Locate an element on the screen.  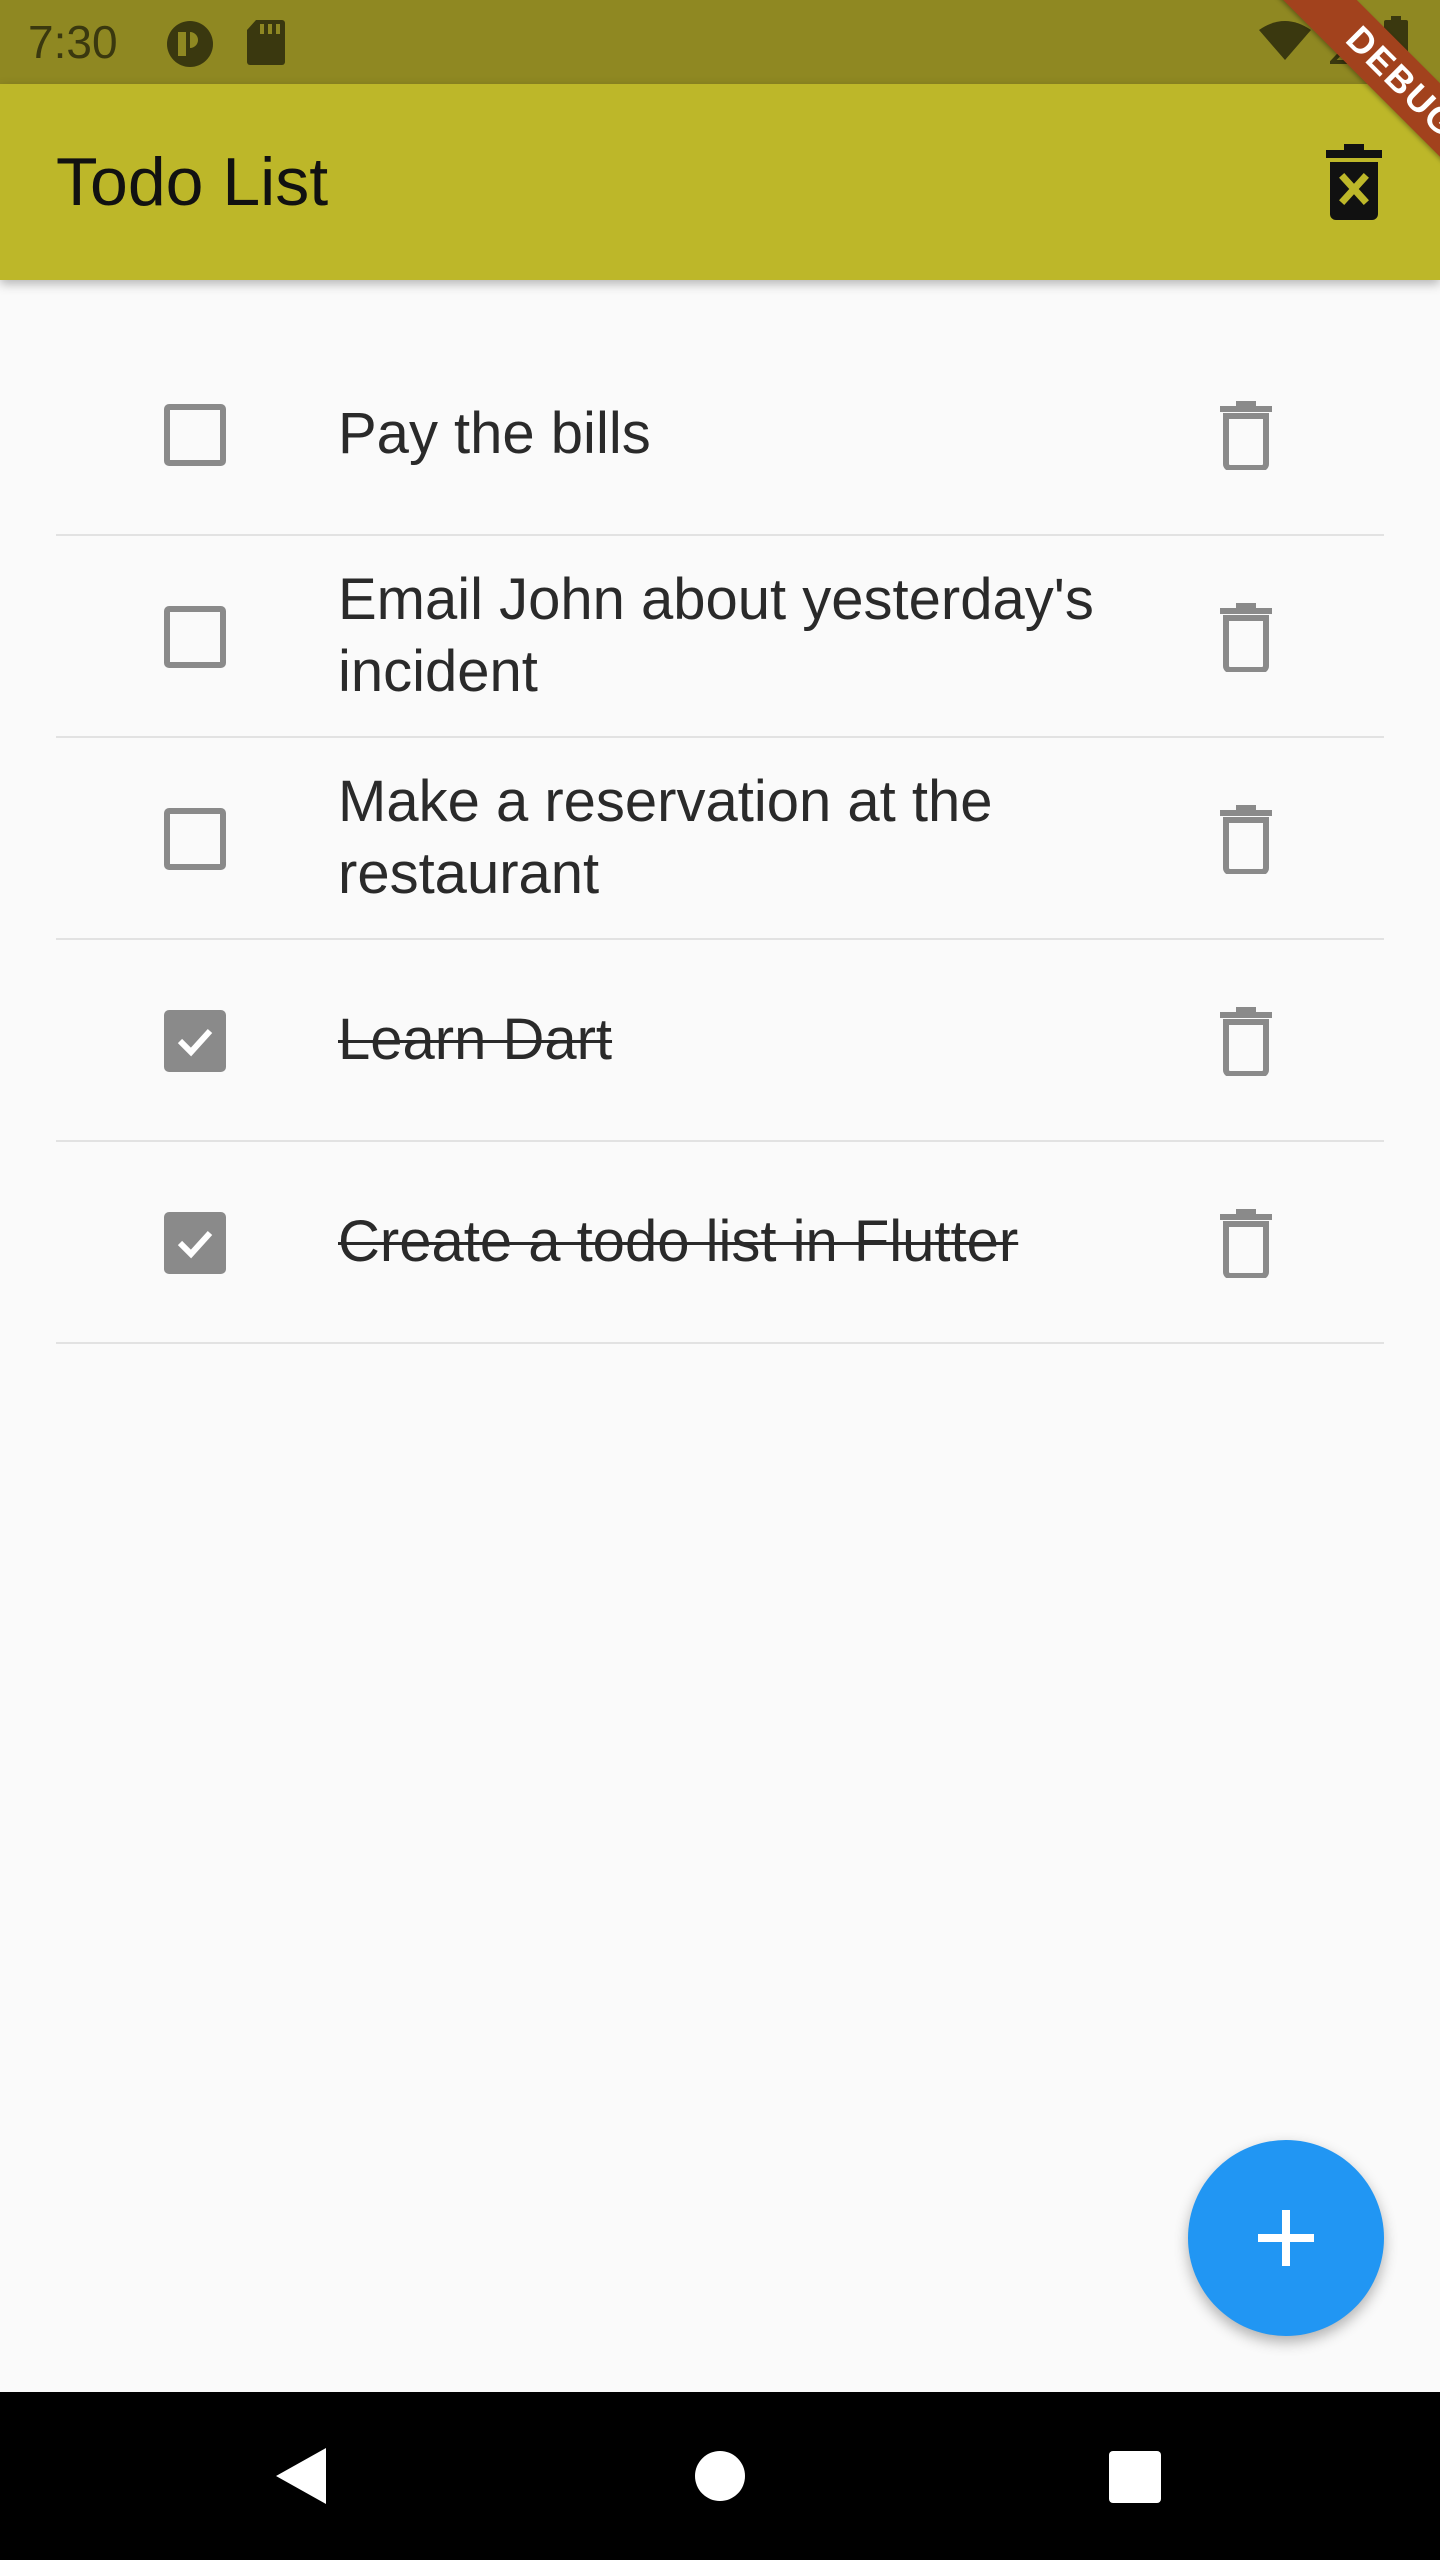
status-bar: 7:30 is located at coordinates (720, 42).